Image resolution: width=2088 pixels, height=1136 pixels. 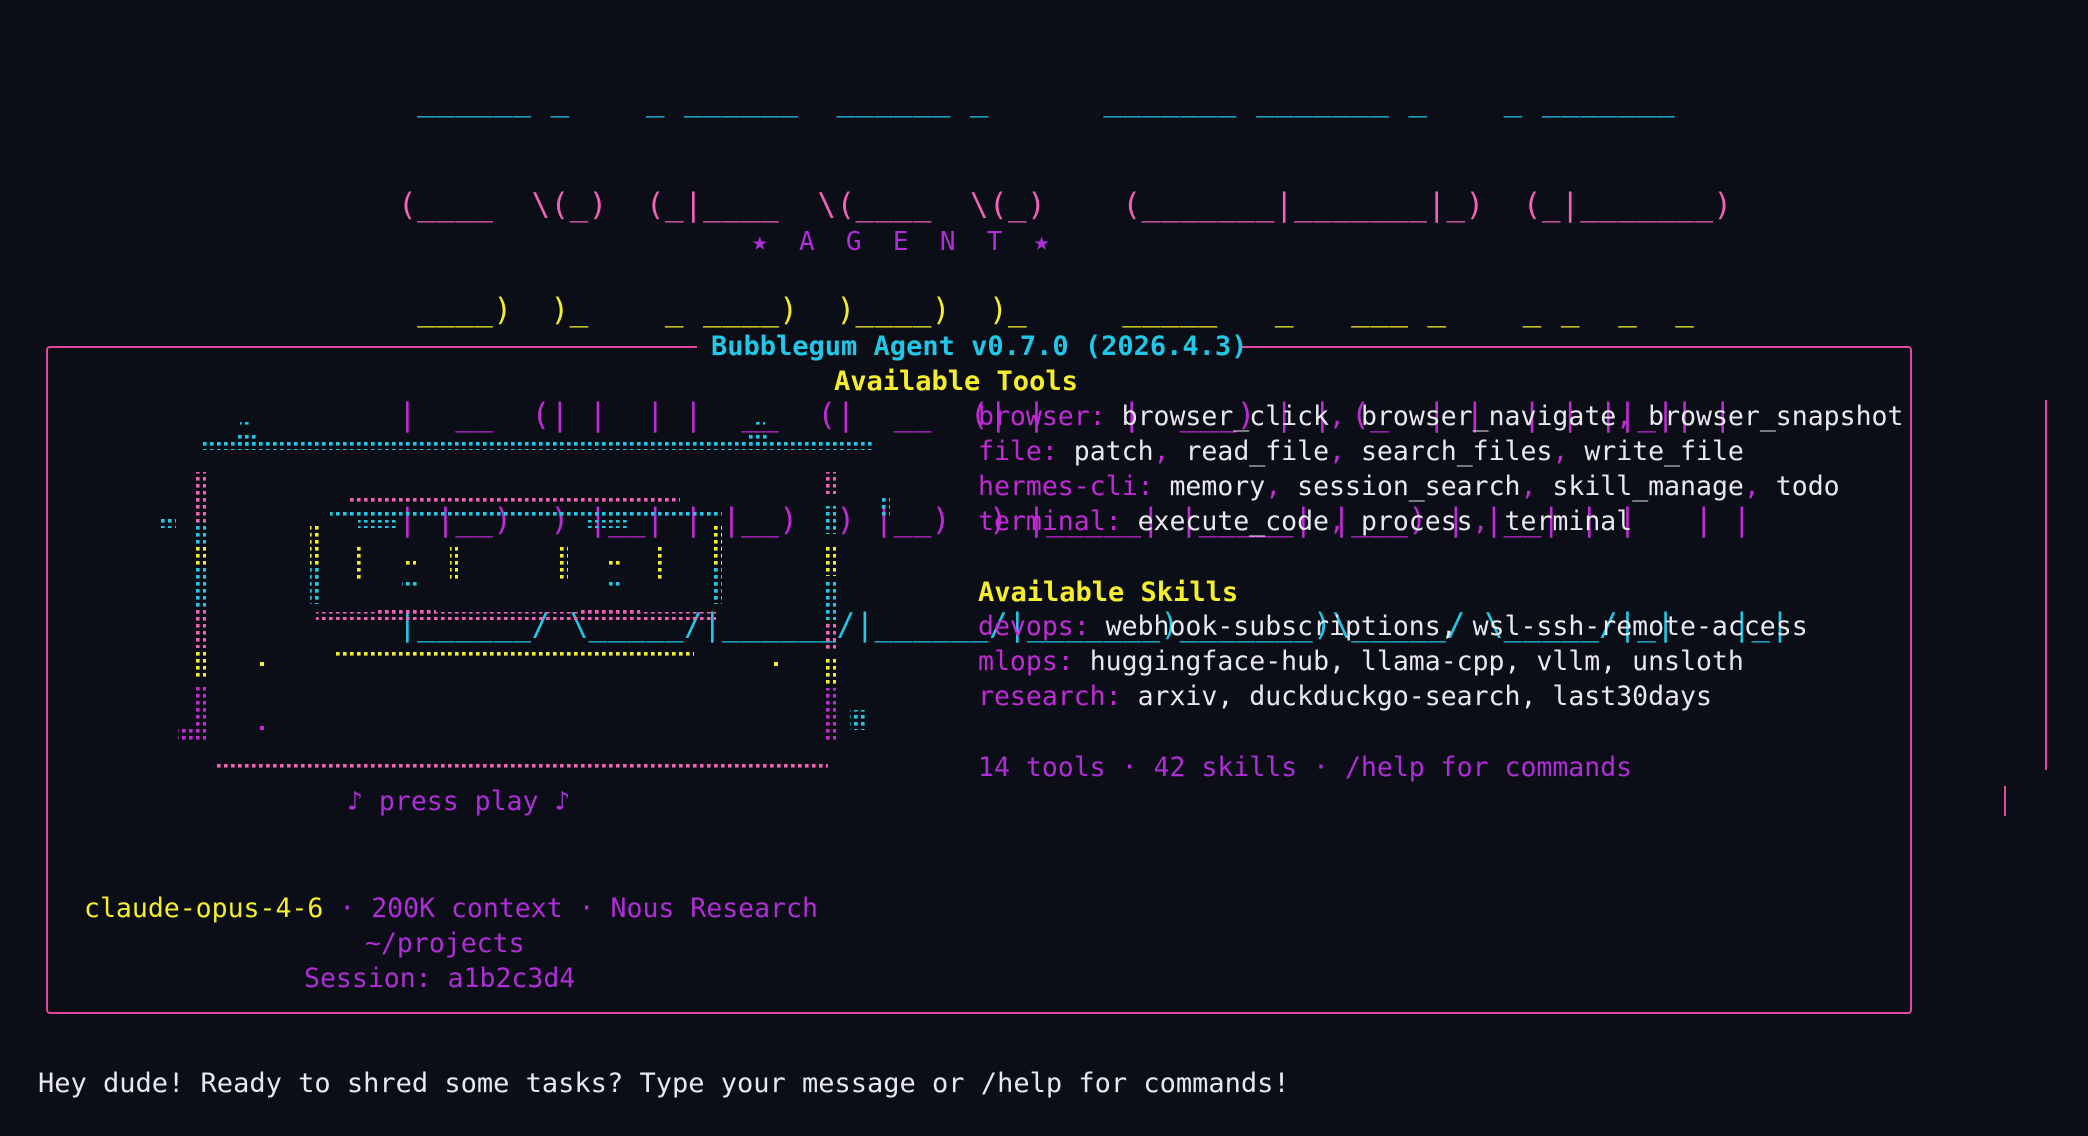 I want to click on tool-item: todo, so click(x=1807, y=486).